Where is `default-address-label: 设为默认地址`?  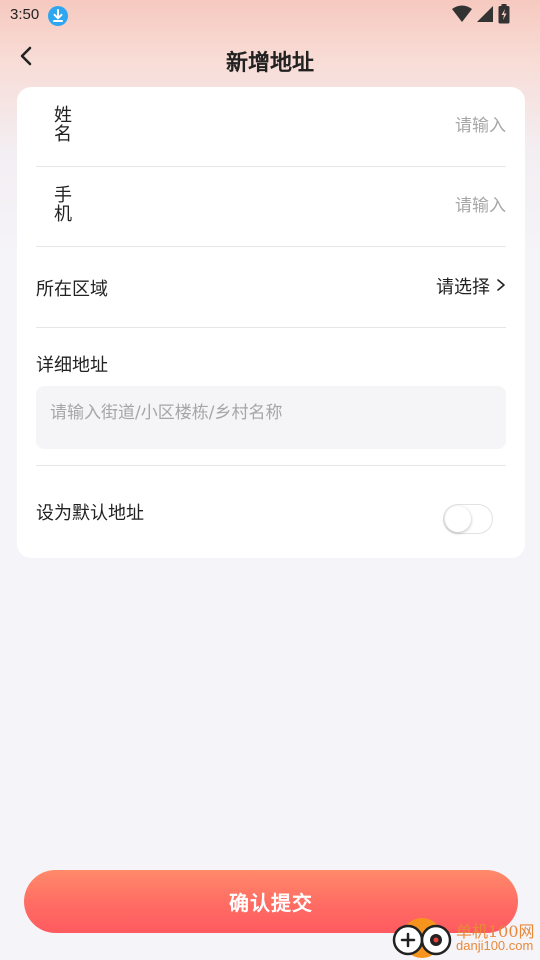 default-address-label: 设为默认地址 is located at coordinates (90, 513).